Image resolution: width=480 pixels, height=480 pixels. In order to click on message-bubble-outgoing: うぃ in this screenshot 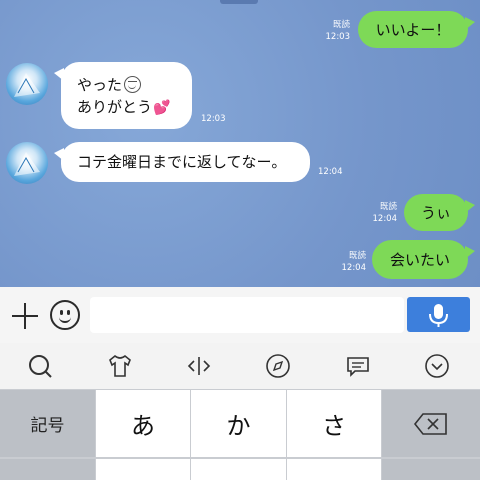, I will do `click(439, 212)`.